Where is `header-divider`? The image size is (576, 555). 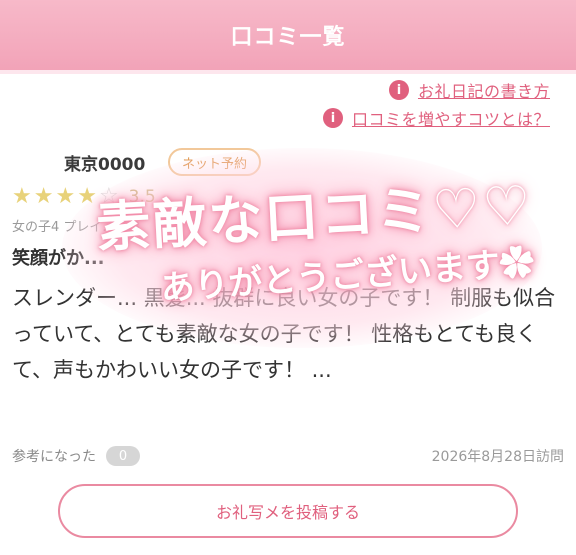
header-divider is located at coordinates (288, 72).